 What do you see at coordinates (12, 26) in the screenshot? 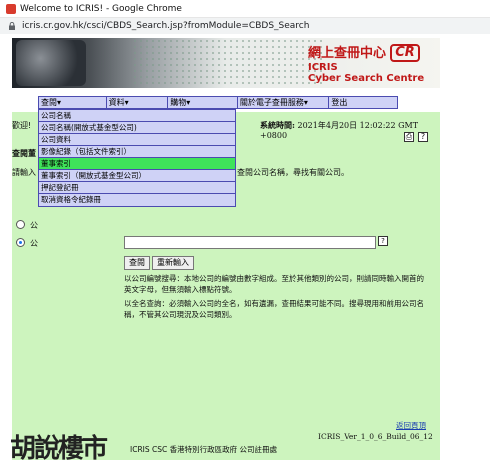
I see `lock-icon` at bounding box center [12, 26].